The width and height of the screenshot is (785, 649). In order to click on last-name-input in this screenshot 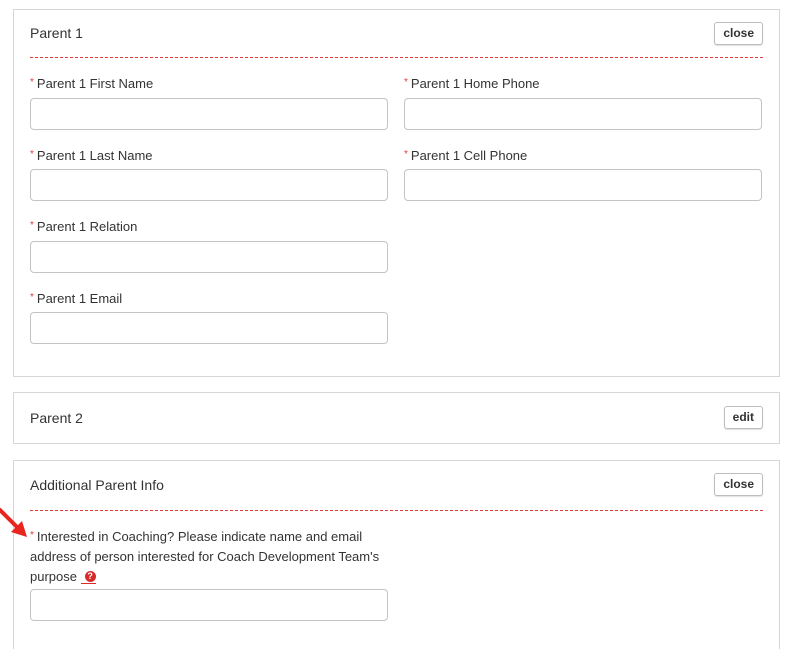, I will do `click(209, 185)`.